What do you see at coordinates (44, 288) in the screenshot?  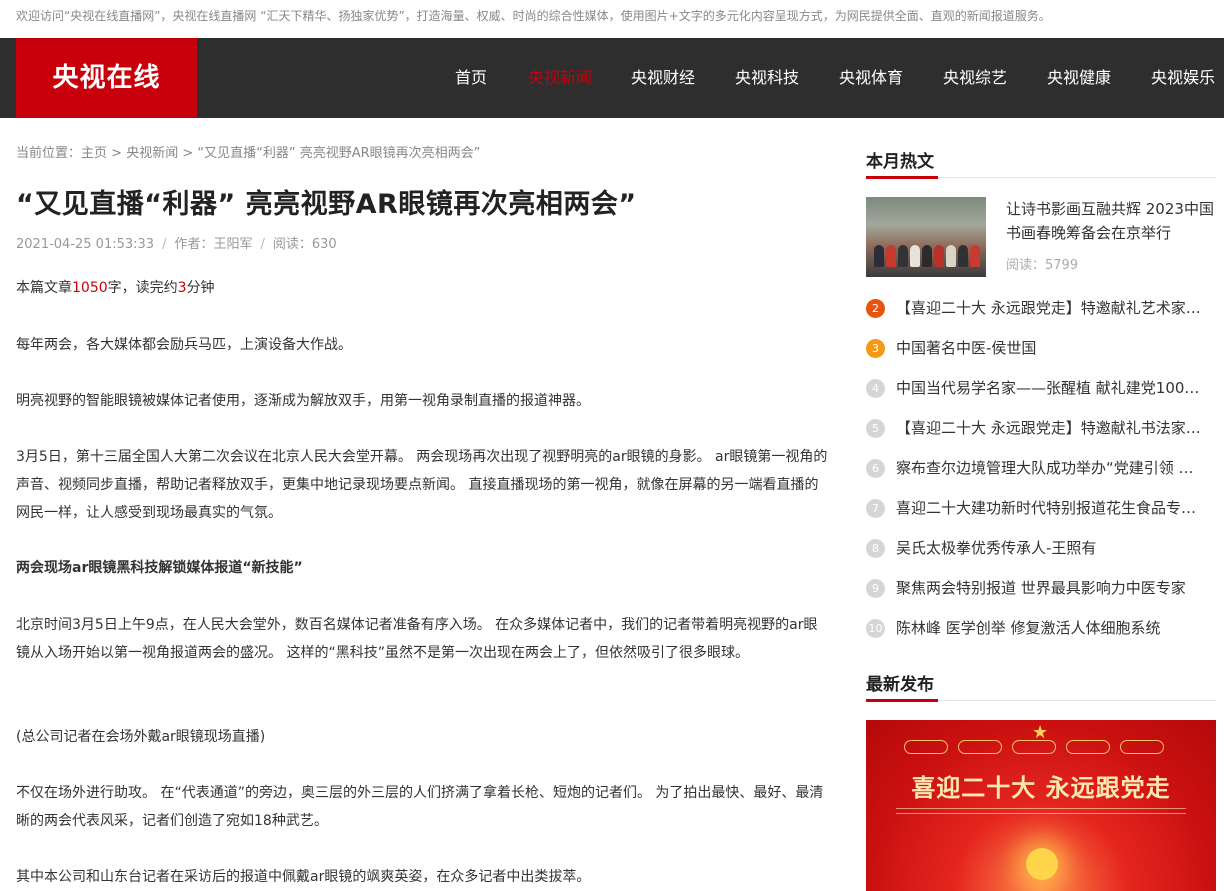 I see `summary-prefix: 本篇文章` at bounding box center [44, 288].